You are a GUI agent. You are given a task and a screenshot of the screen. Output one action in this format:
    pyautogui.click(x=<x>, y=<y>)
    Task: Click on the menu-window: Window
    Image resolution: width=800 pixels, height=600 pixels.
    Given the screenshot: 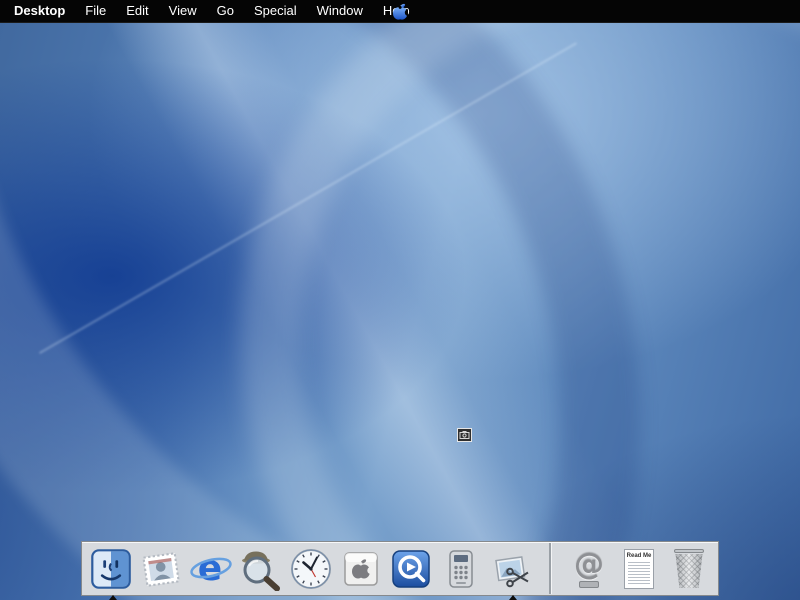 What is the action you would take?
    pyautogui.click(x=340, y=11)
    